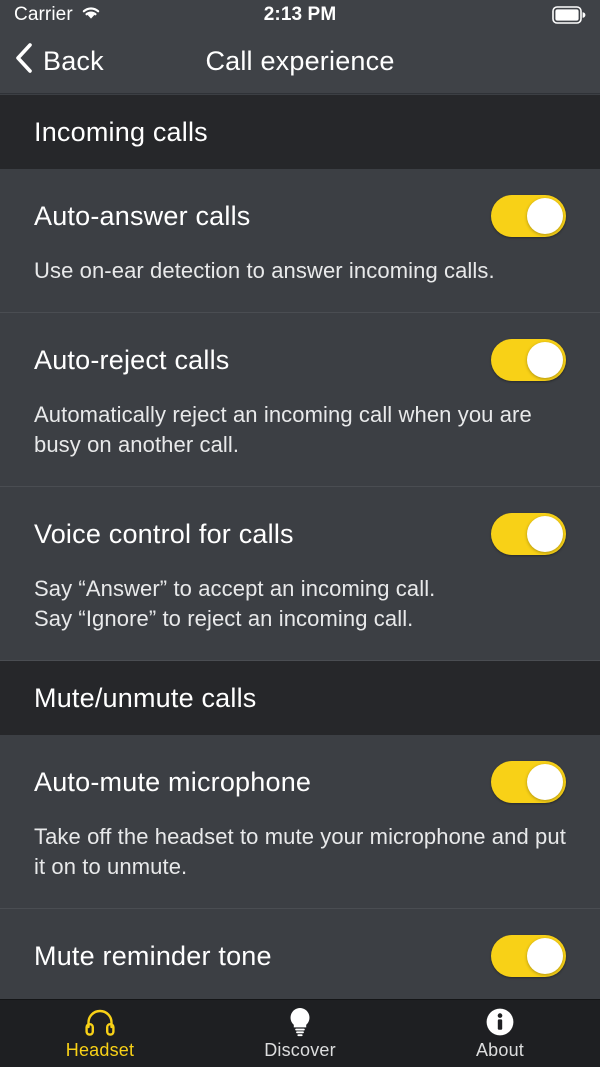 The image size is (600, 1067). What do you see at coordinates (100, 1049) in the screenshot?
I see `tab-label: Headset` at bounding box center [100, 1049].